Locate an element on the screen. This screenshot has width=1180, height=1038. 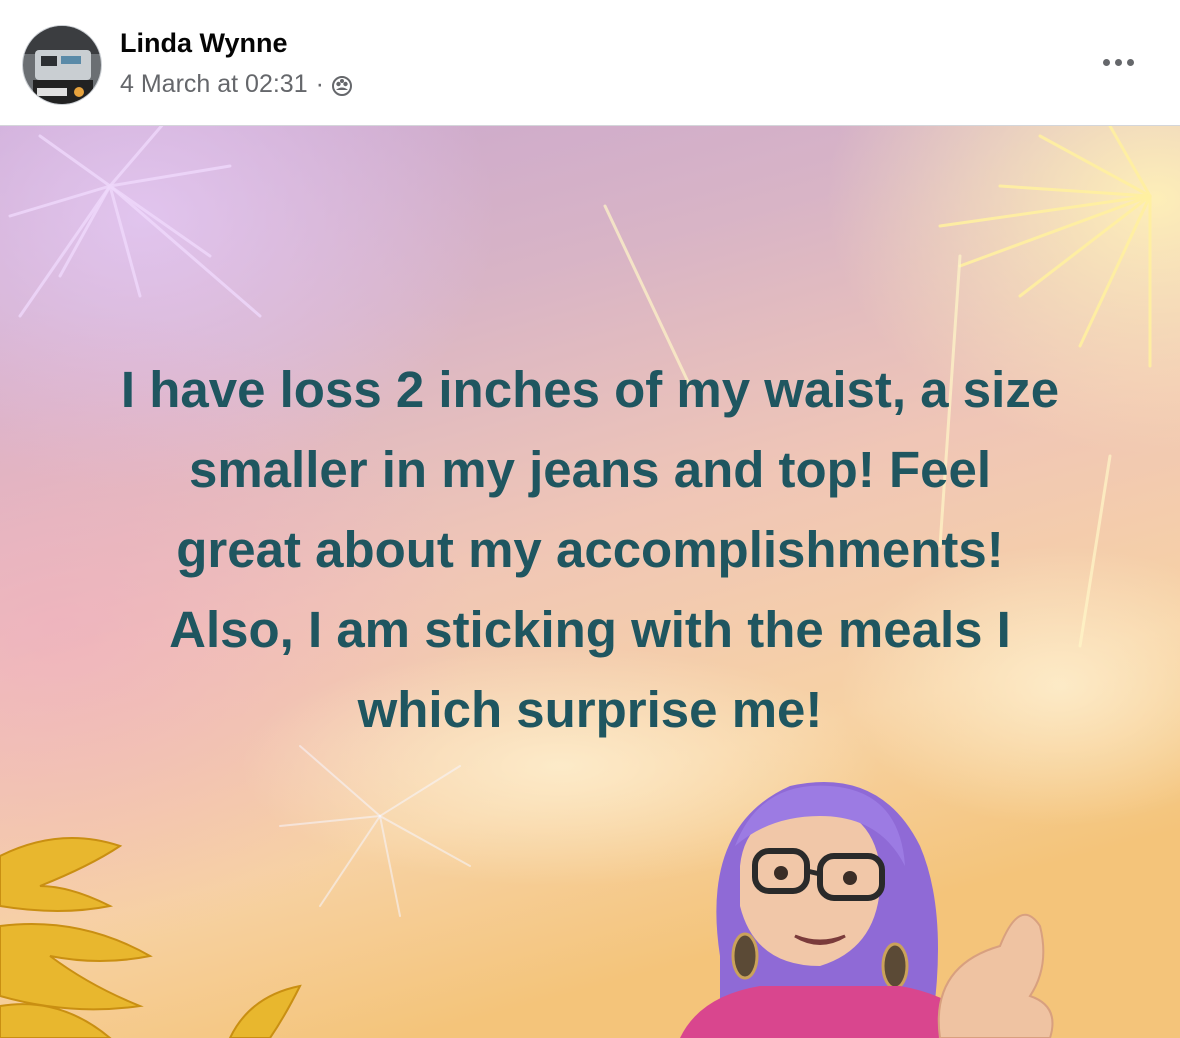
post-text-line: great about my accomplishments! is located at coordinates (590, 549).